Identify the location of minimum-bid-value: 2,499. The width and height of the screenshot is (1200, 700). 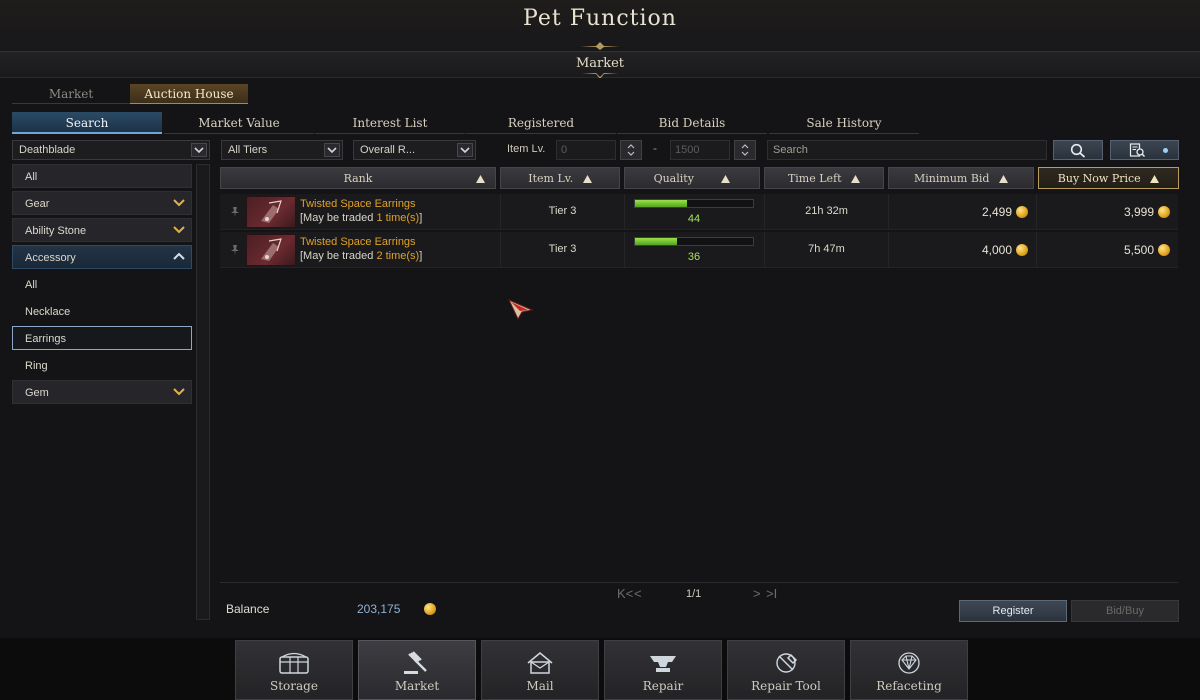
(996, 212).